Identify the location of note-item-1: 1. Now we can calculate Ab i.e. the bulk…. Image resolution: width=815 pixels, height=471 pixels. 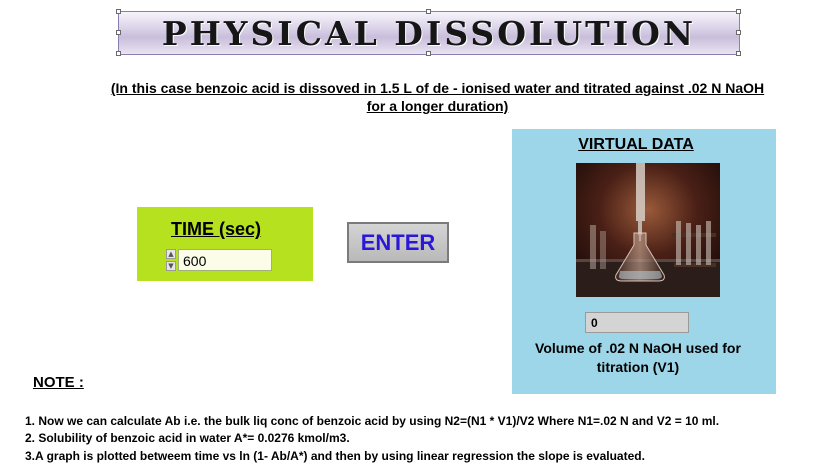
(372, 421).